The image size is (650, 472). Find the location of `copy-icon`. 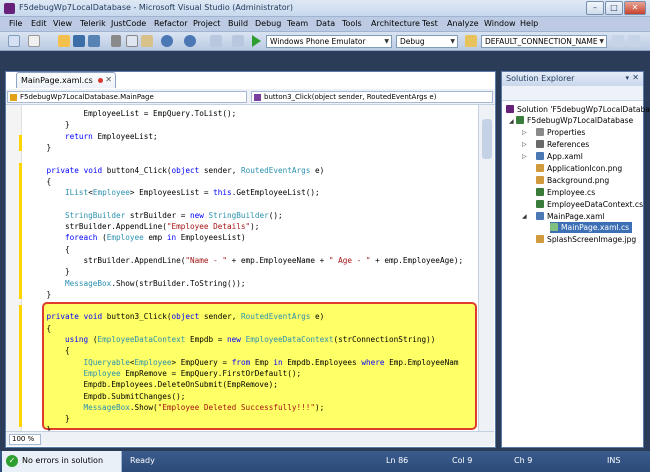

copy-icon is located at coordinates (132, 41).